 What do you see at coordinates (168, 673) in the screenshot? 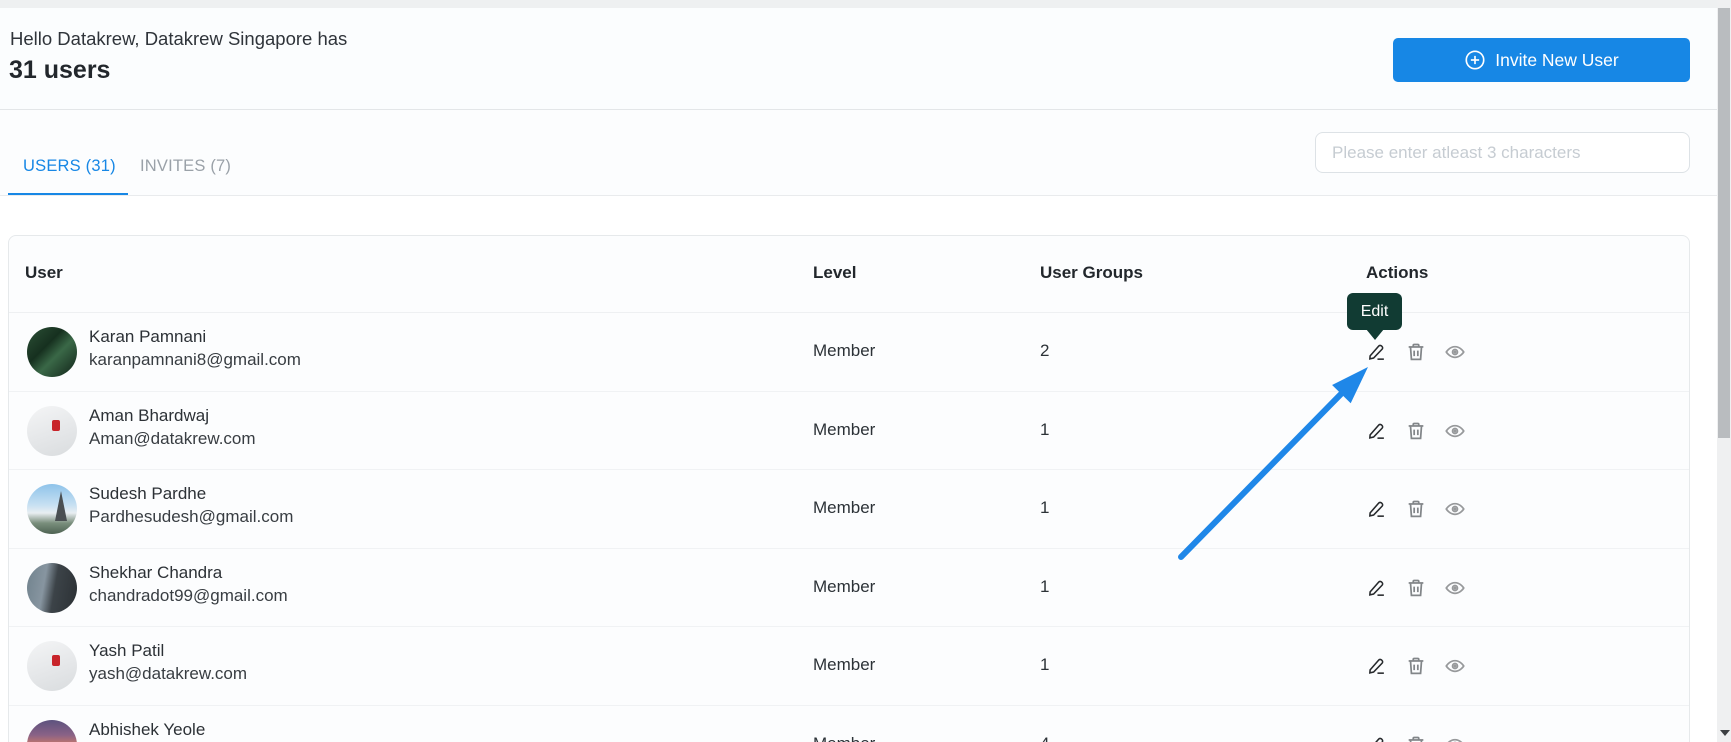
I see `user-email: yash@datakrew.com` at bounding box center [168, 673].